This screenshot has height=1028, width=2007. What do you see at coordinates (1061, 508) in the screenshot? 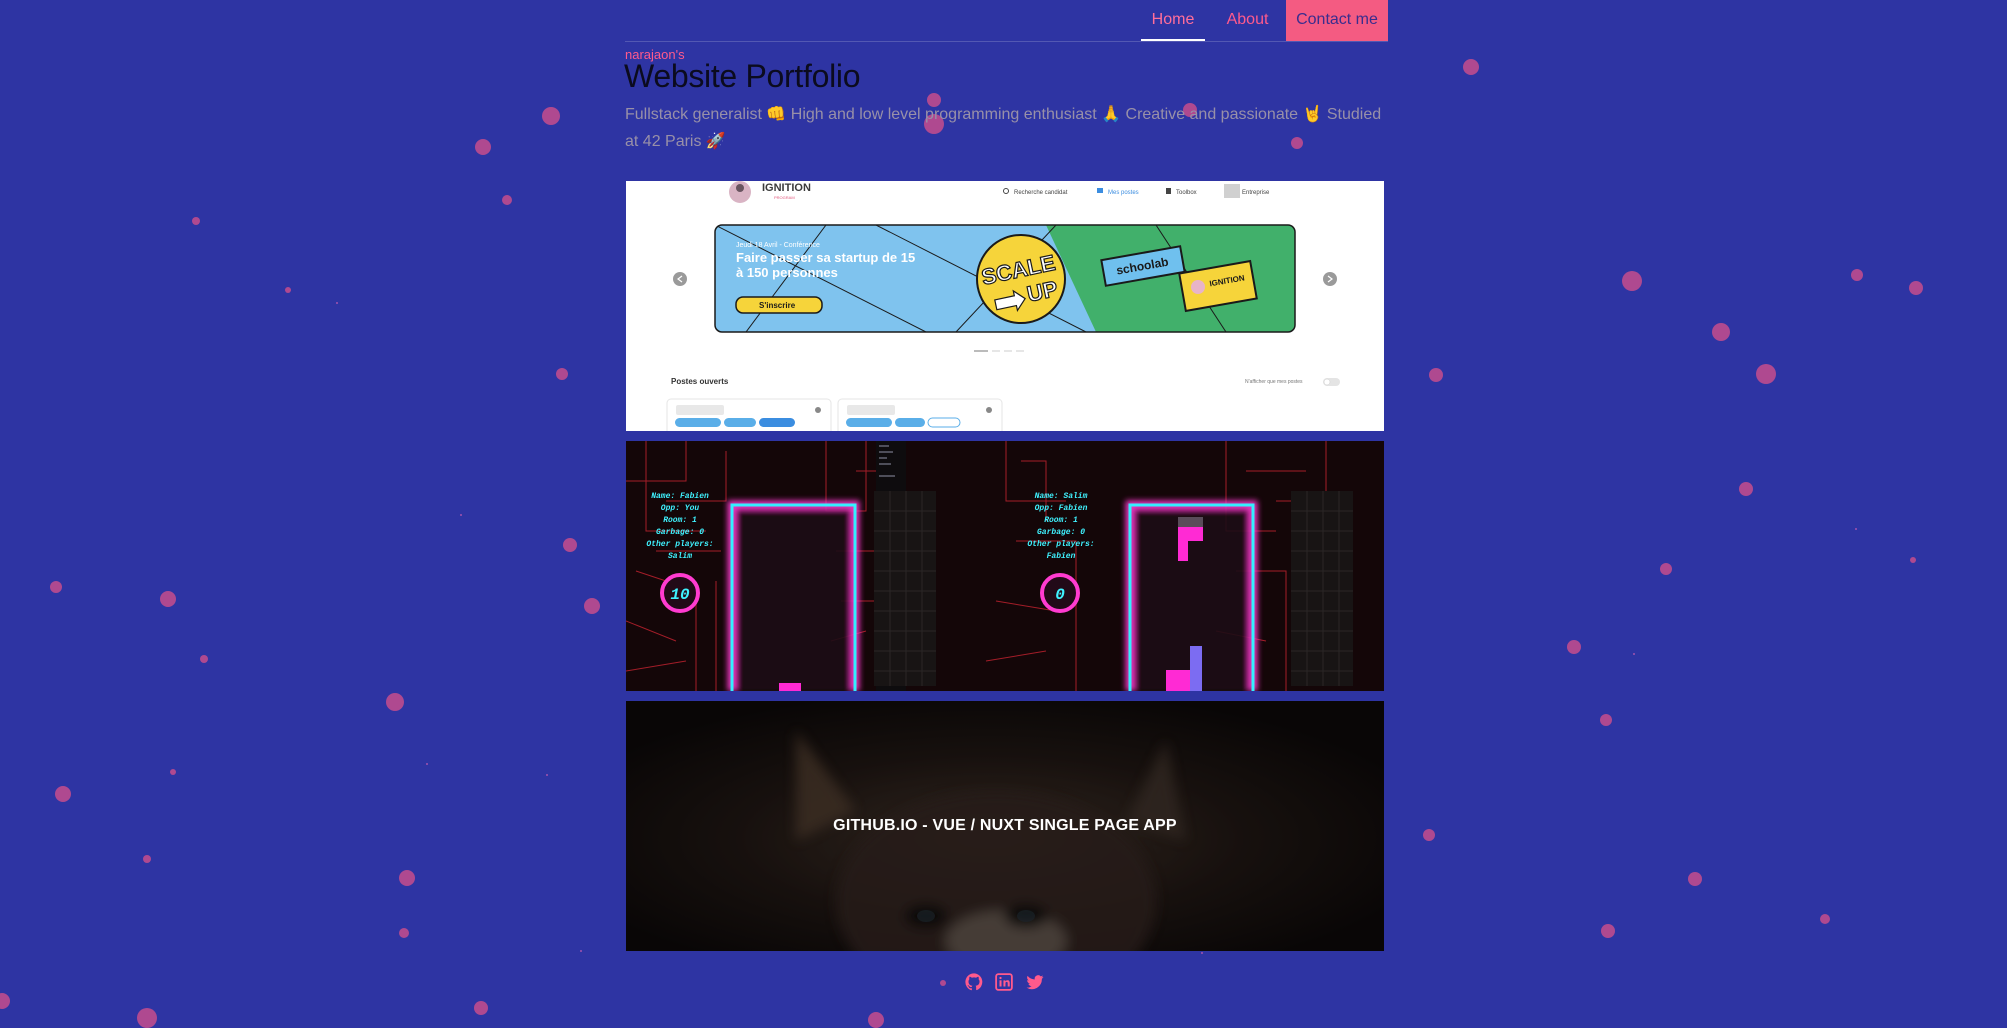
I see `scoreboard-right-line: Opp: Fabien` at bounding box center [1061, 508].